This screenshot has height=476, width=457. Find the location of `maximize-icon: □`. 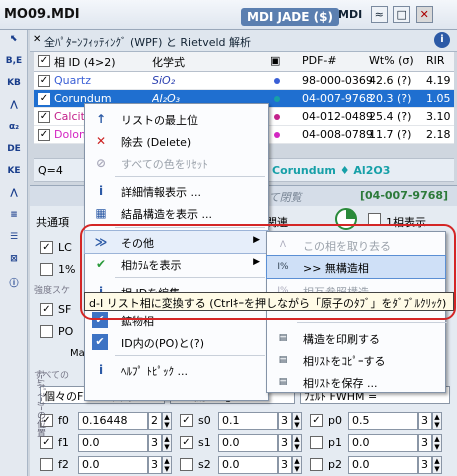

maximize-icon: □ is located at coordinates (402, 14).